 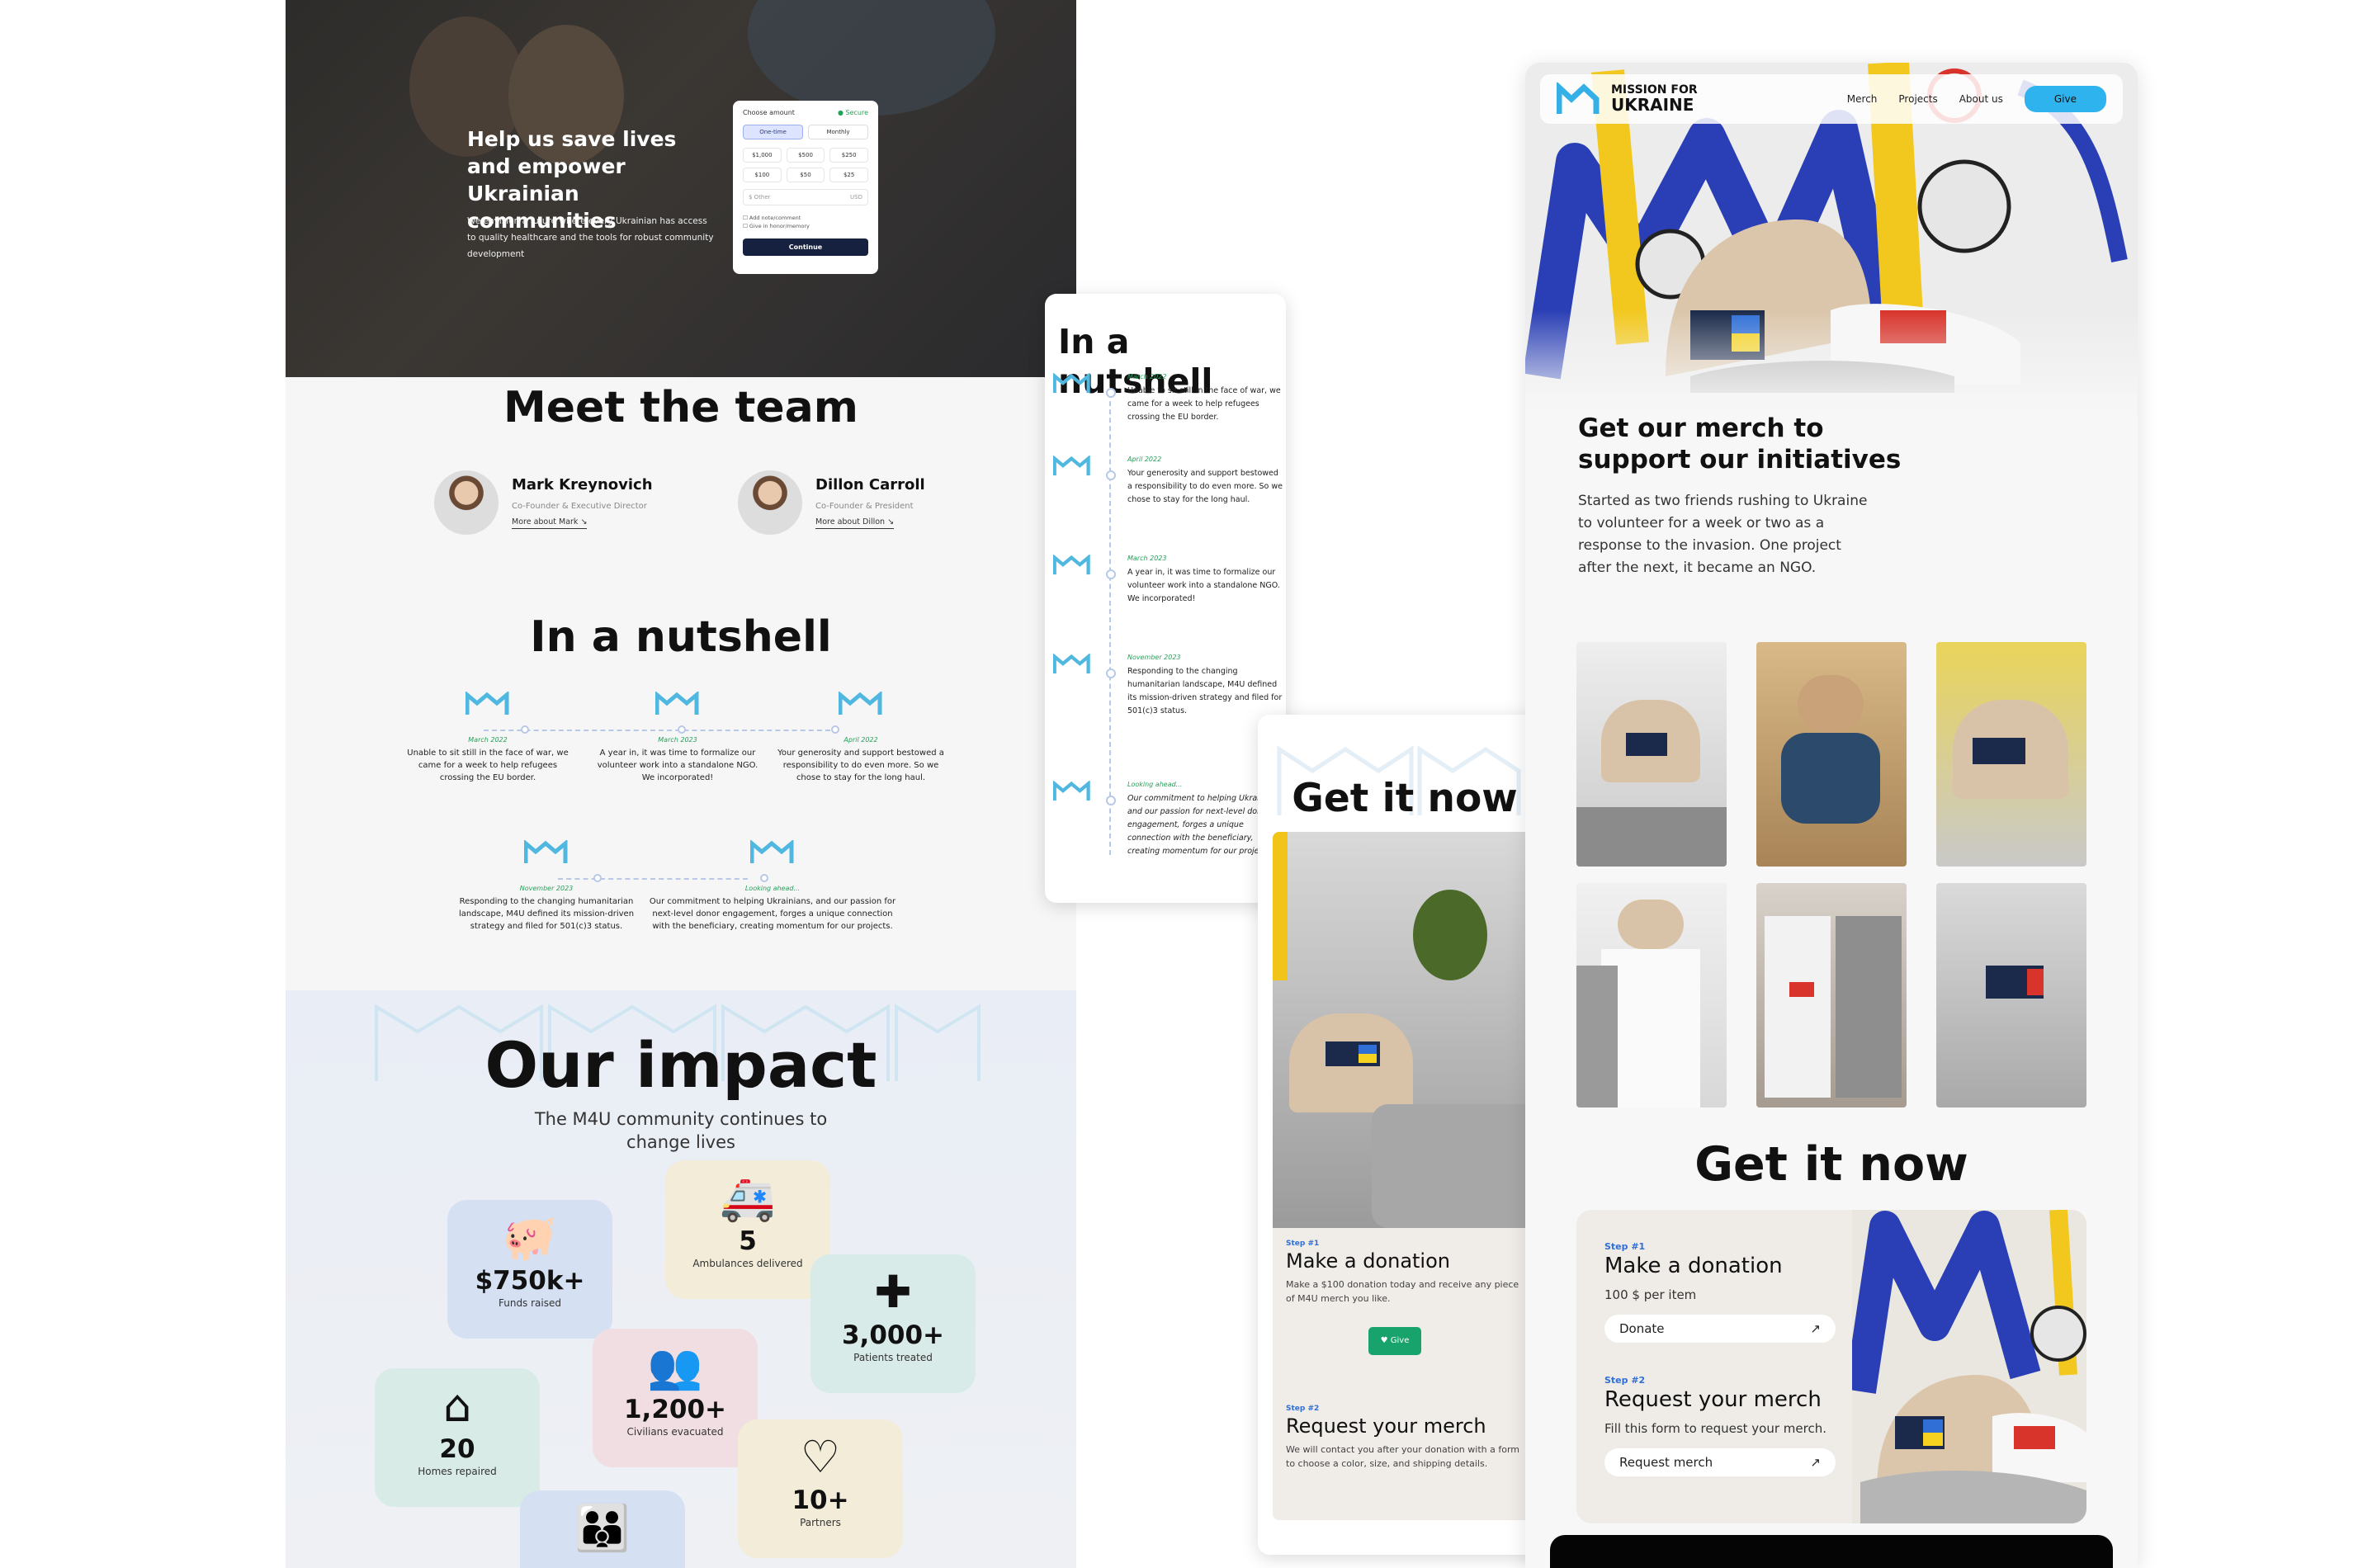 I want to click on brand-name: MISSION FOR UKRAINE, so click(x=1654, y=99).